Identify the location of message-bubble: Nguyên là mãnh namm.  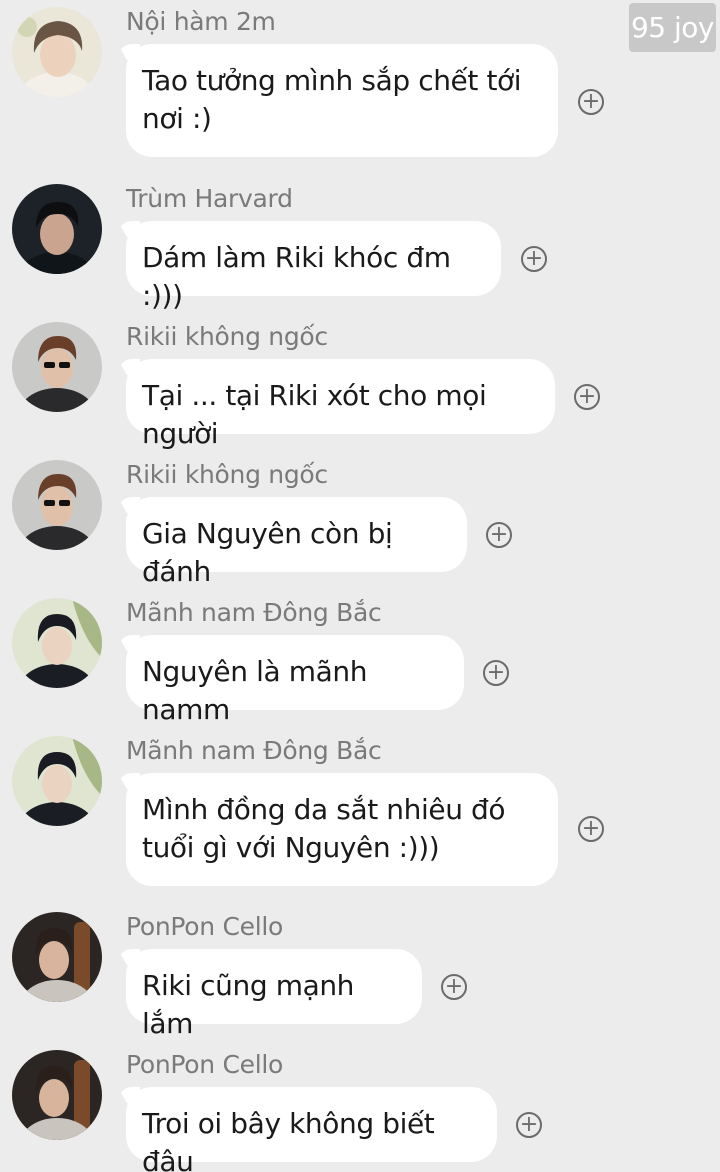
(295, 680).